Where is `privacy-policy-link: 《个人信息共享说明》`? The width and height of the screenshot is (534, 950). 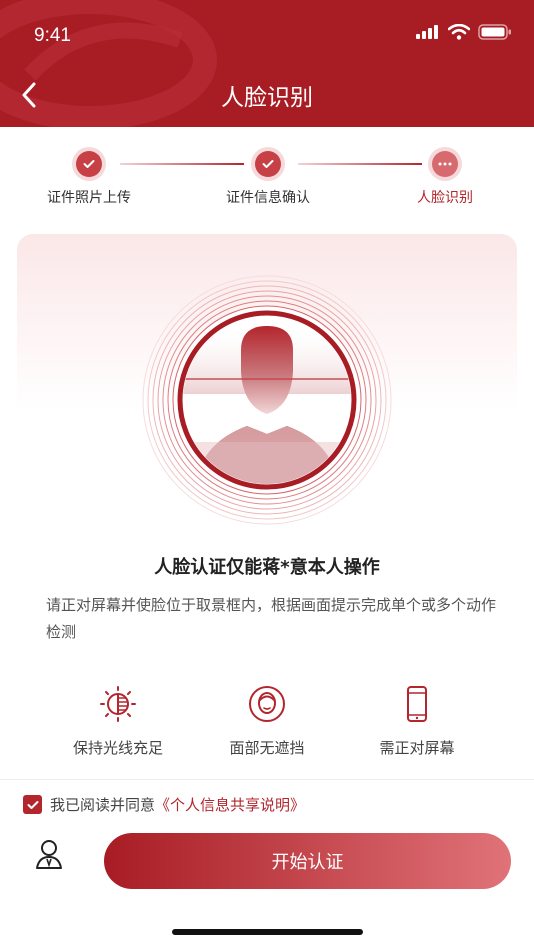 privacy-policy-link: 《个人信息共享说明》 is located at coordinates (230, 804).